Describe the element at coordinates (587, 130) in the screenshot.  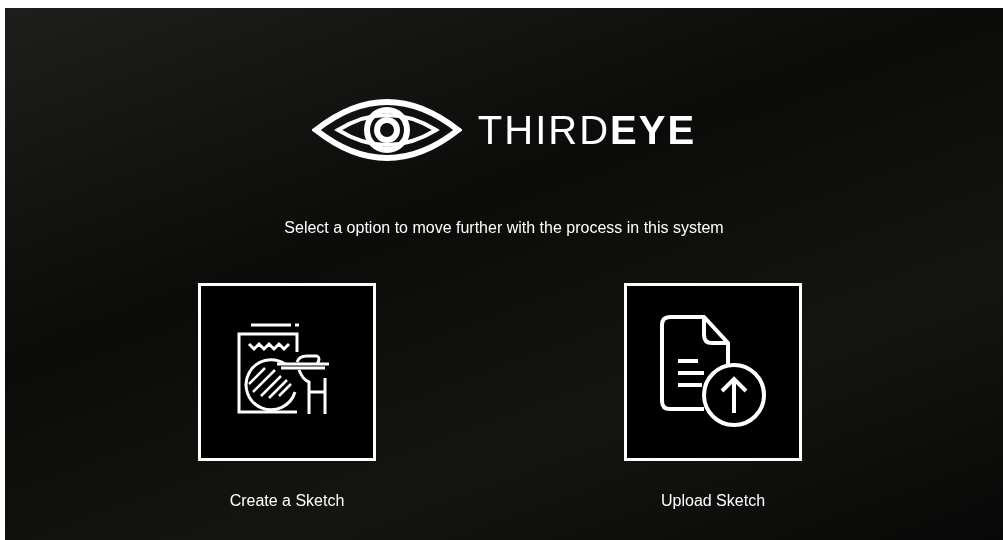
I see `brand-wordmark: THIRDEYE` at that location.